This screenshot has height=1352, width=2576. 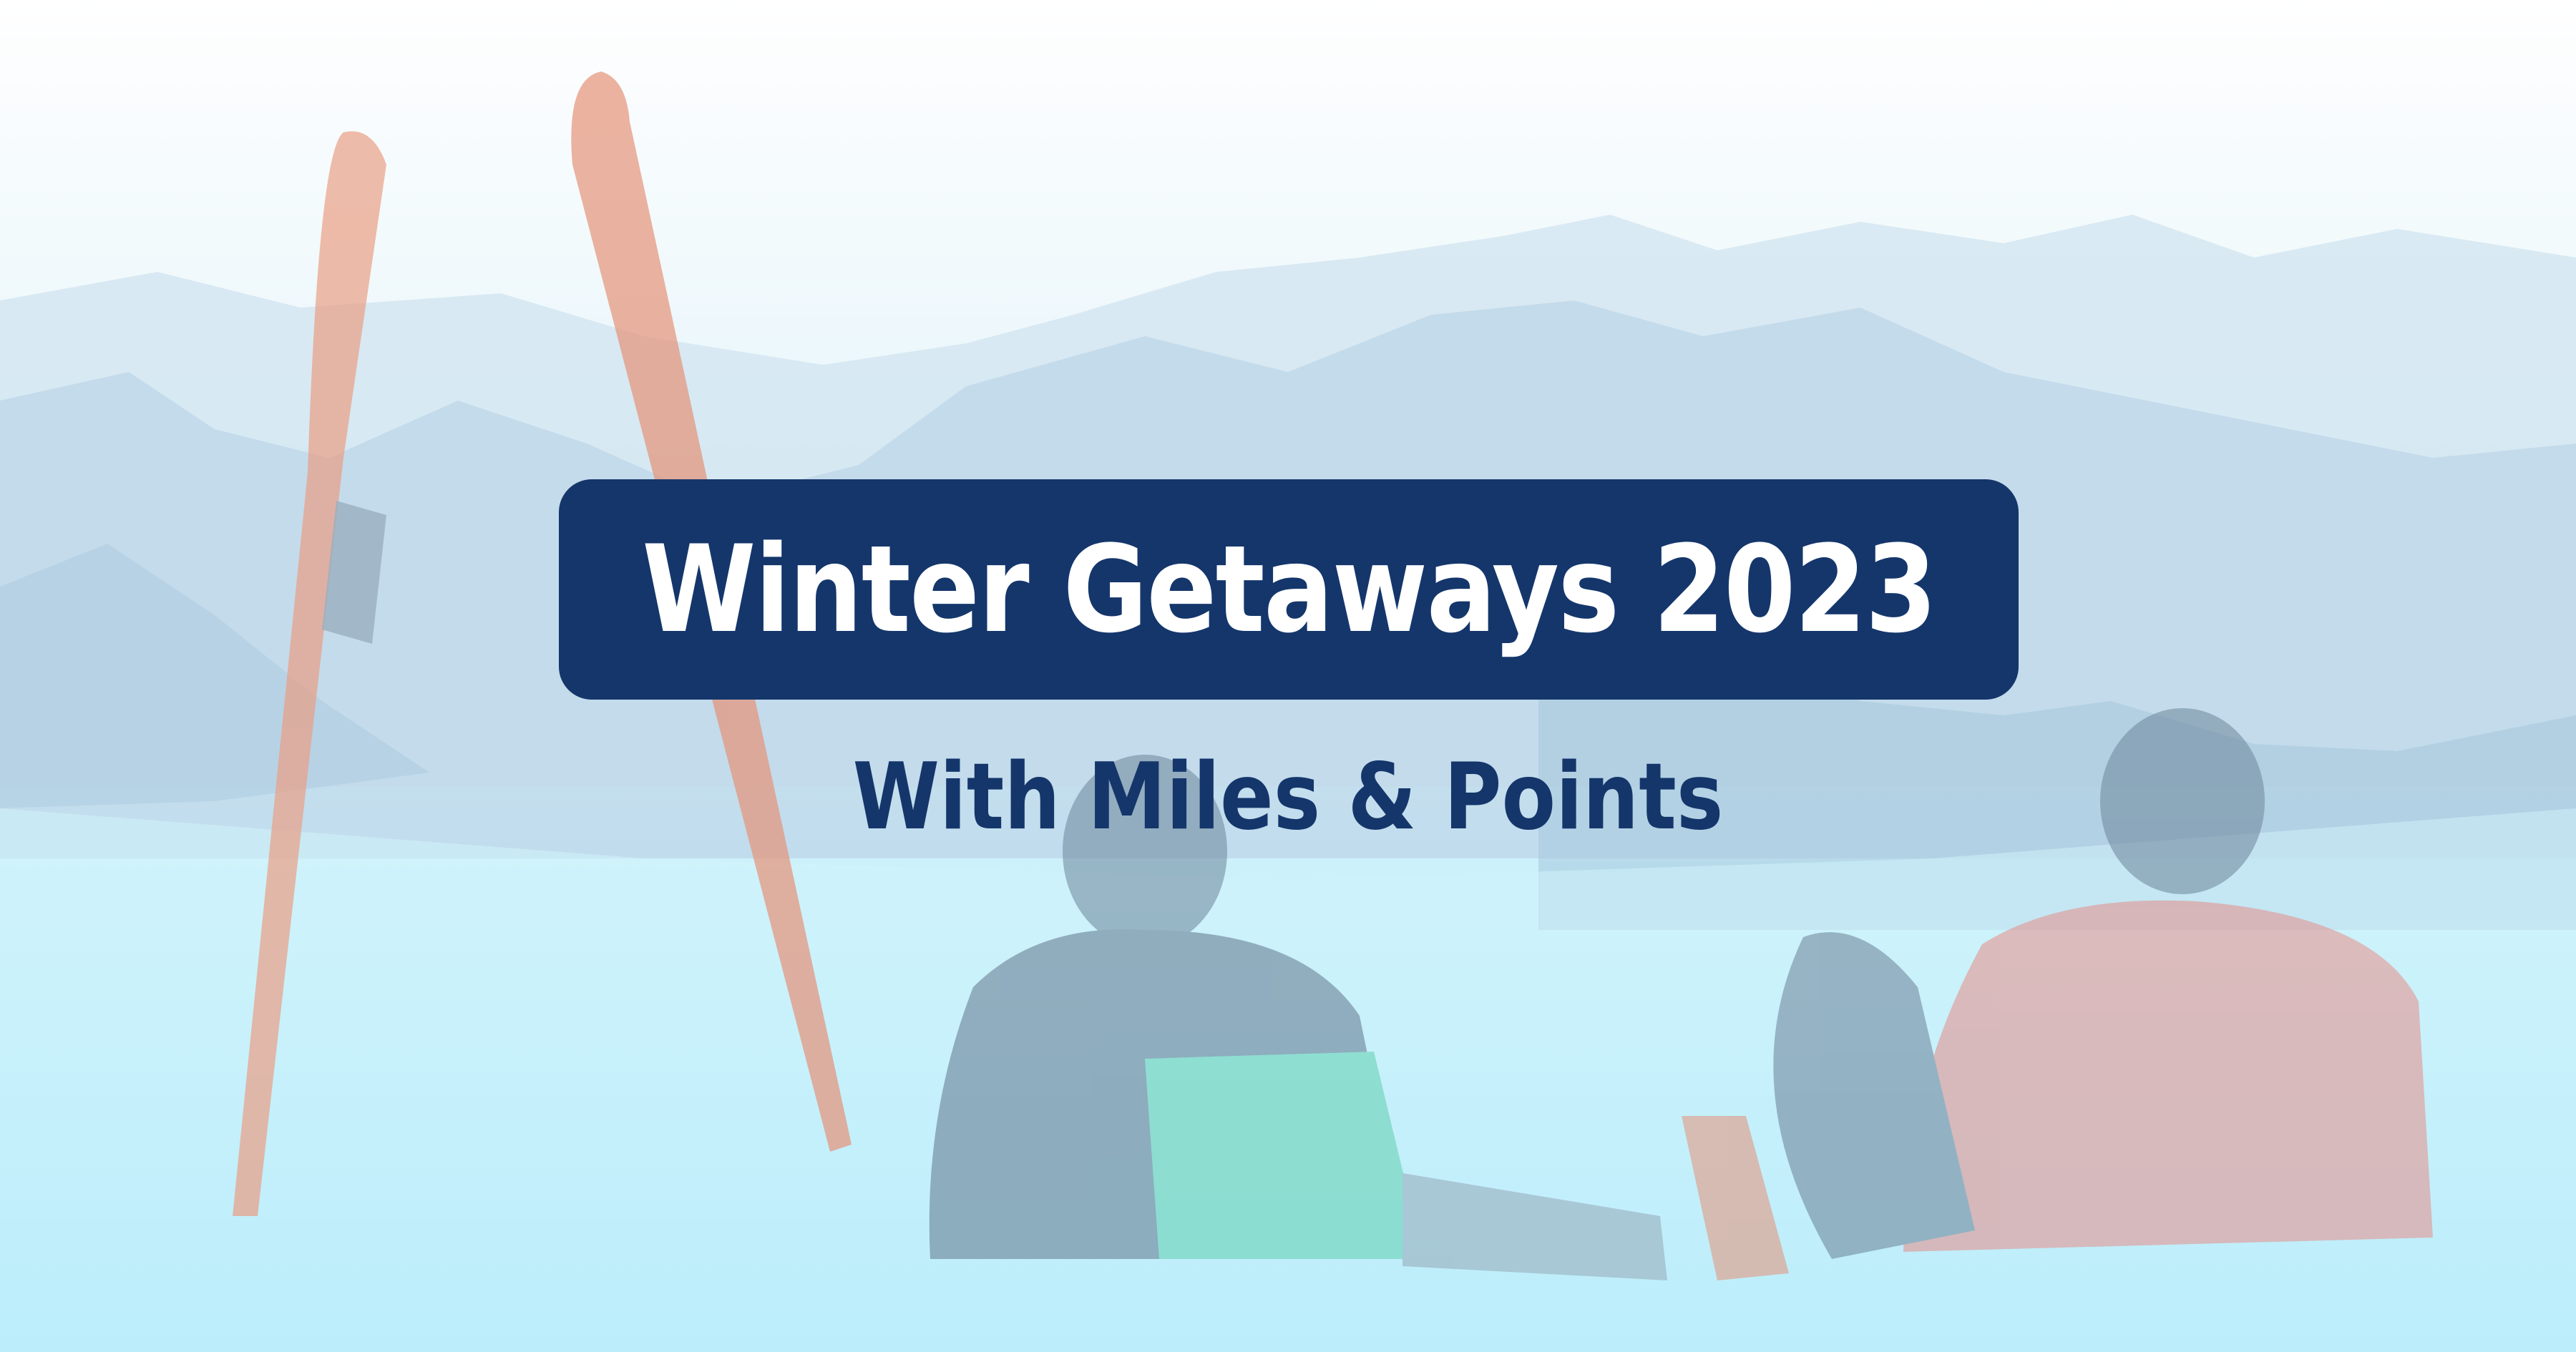 I want to click on banner-subtitle: With Miles & Points, so click(x=1288, y=798).